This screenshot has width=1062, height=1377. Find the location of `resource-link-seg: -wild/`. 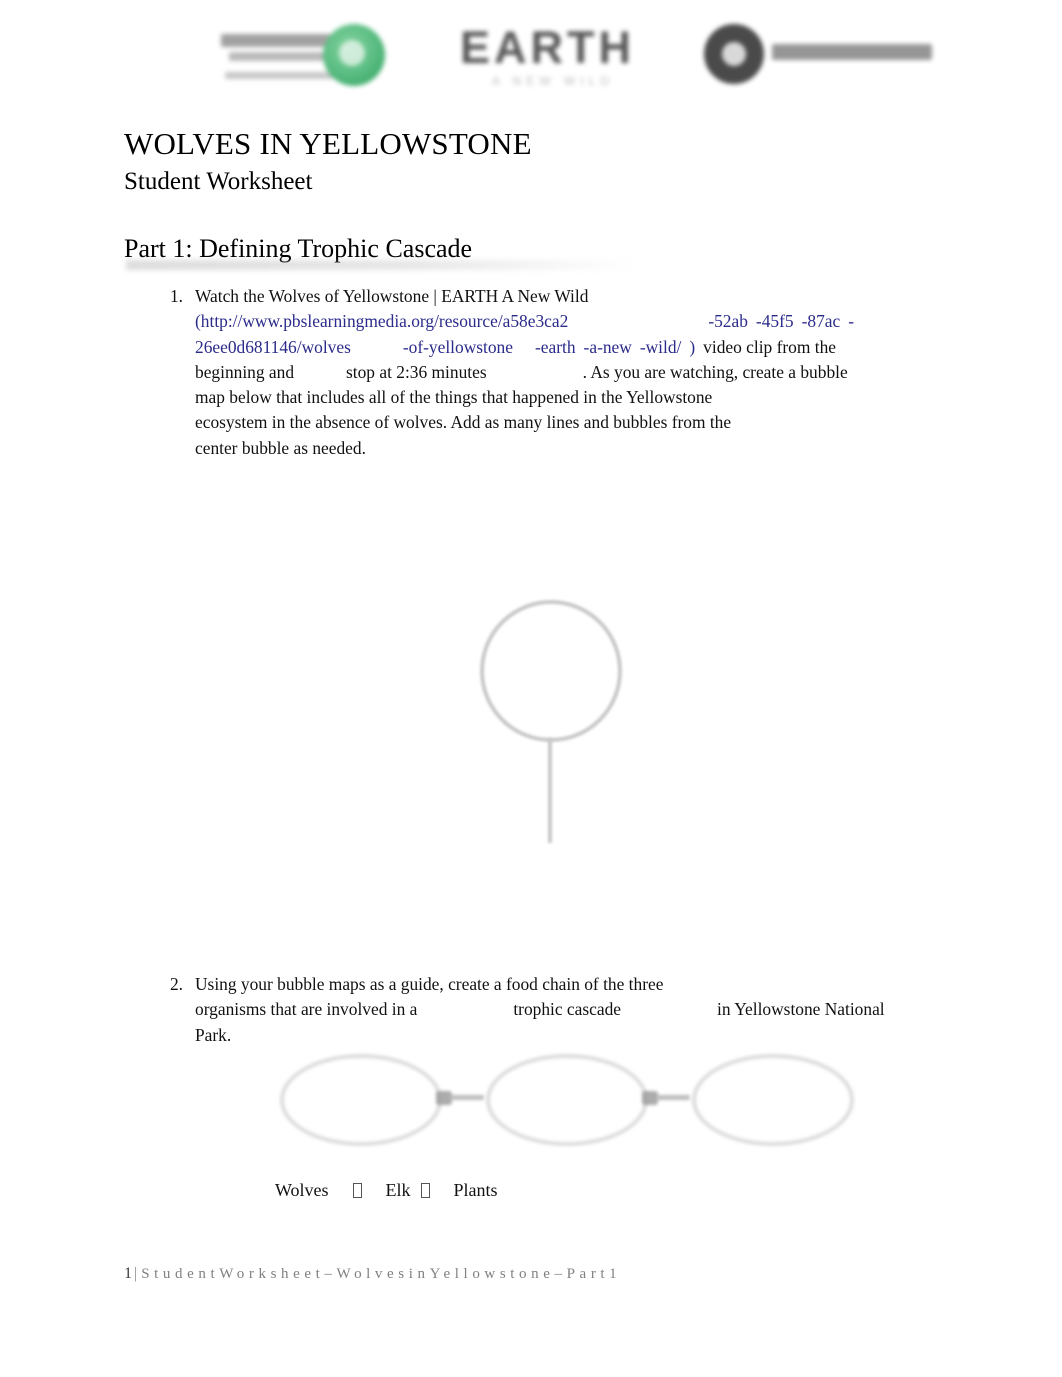

resource-link-seg: -wild/ is located at coordinates (661, 347).